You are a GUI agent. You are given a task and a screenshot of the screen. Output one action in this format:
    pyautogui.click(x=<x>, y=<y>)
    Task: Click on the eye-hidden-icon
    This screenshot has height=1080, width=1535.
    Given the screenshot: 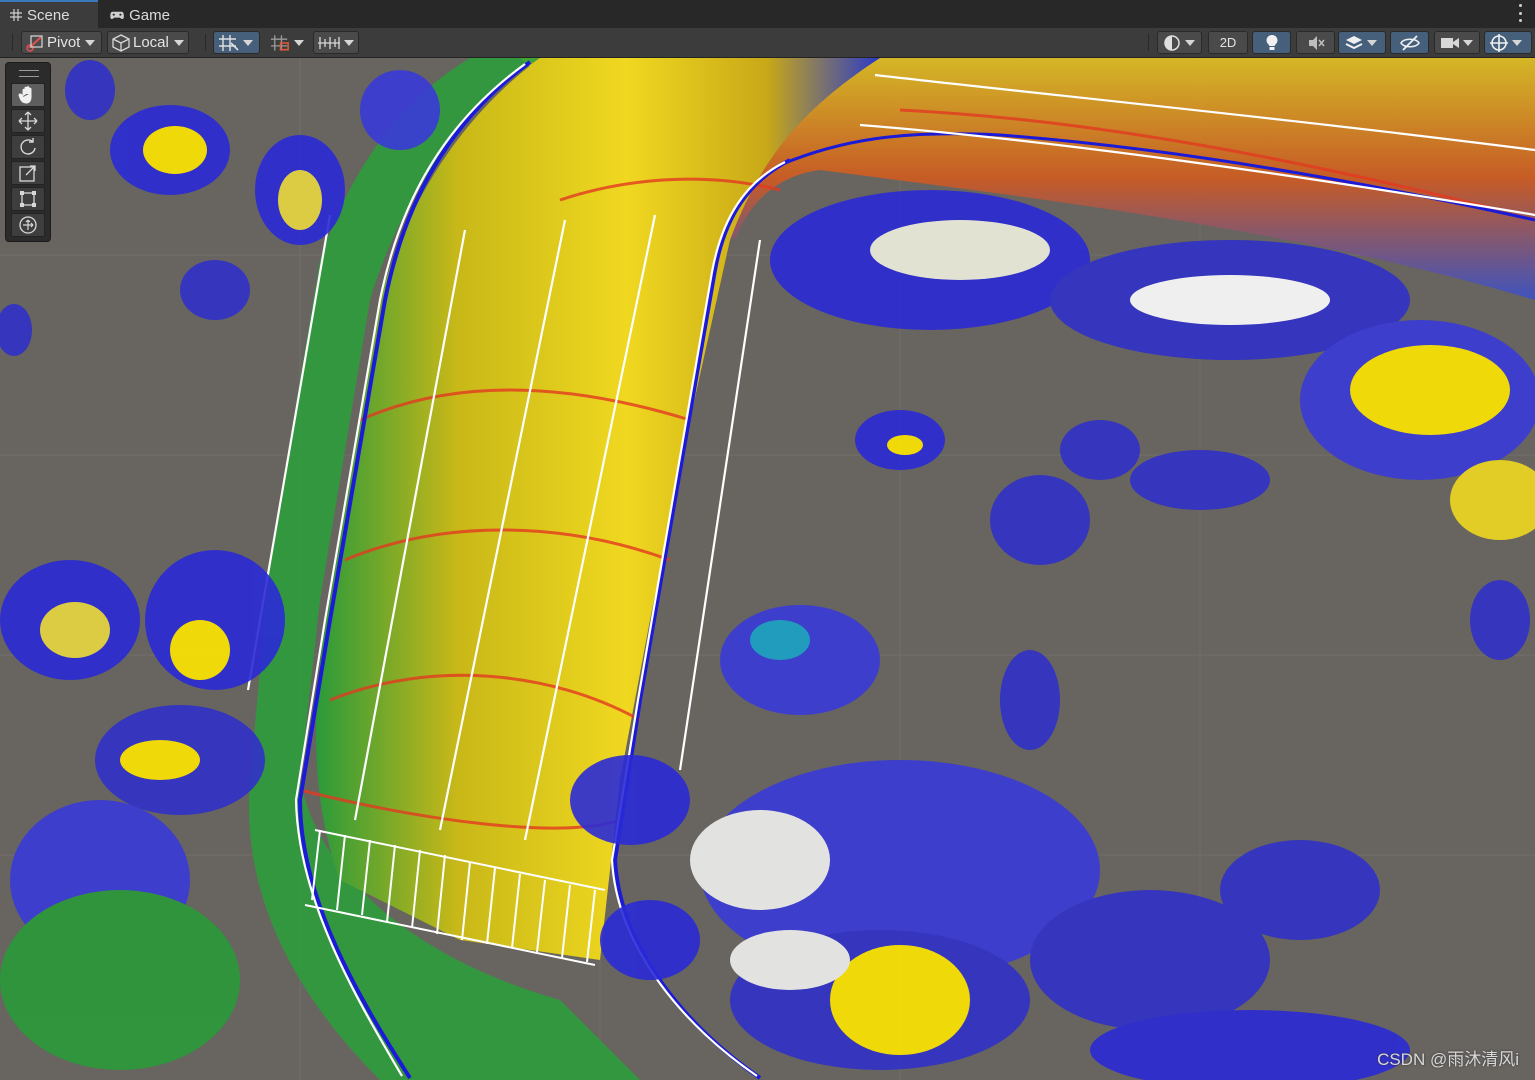 What is the action you would take?
    pyautogui.click(x=1409, y=42)
    